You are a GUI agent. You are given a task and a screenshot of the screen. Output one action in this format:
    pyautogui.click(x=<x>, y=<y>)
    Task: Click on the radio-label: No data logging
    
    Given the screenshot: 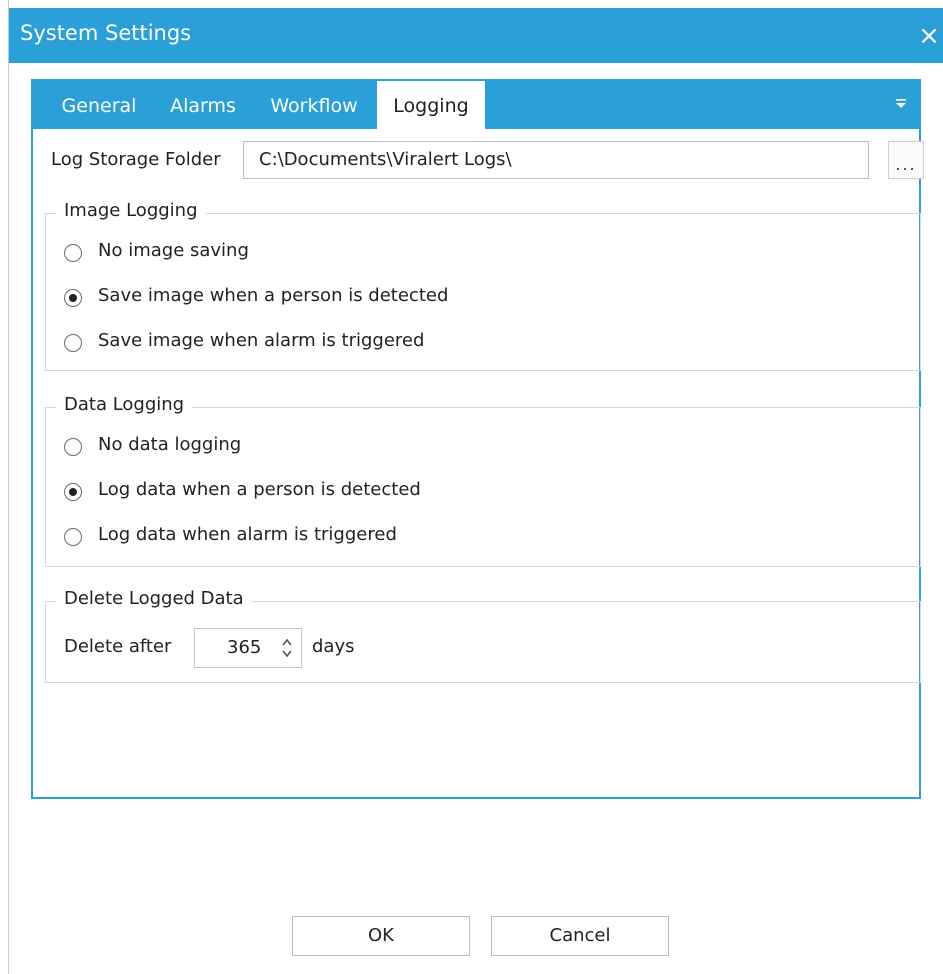 What is the action you would take?
    pyautogui.click(x=170, y=444)
    